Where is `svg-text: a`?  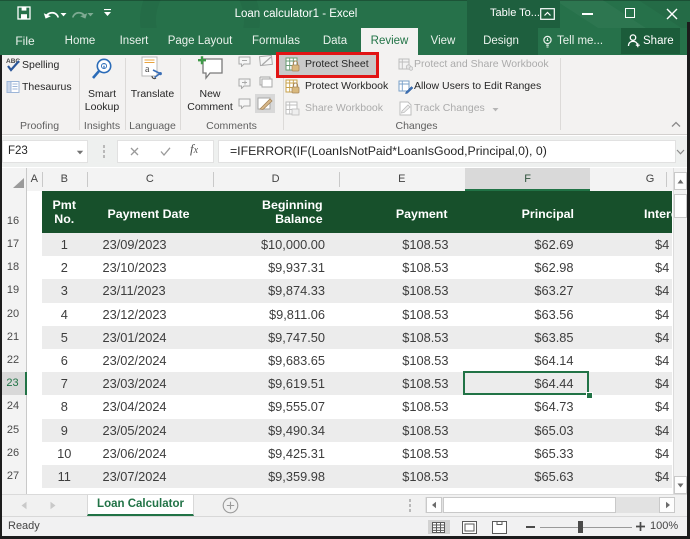
svg-text: a is located at coordinates (147, 69).